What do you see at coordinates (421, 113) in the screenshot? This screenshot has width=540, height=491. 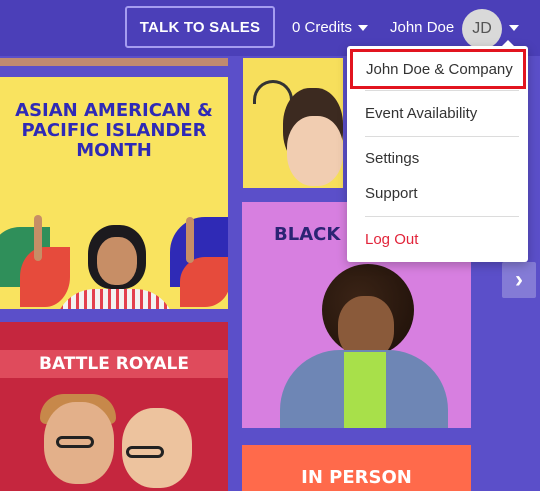 I see `menu-item-event-availability: Event Availability` at bounding box center [421, 113].